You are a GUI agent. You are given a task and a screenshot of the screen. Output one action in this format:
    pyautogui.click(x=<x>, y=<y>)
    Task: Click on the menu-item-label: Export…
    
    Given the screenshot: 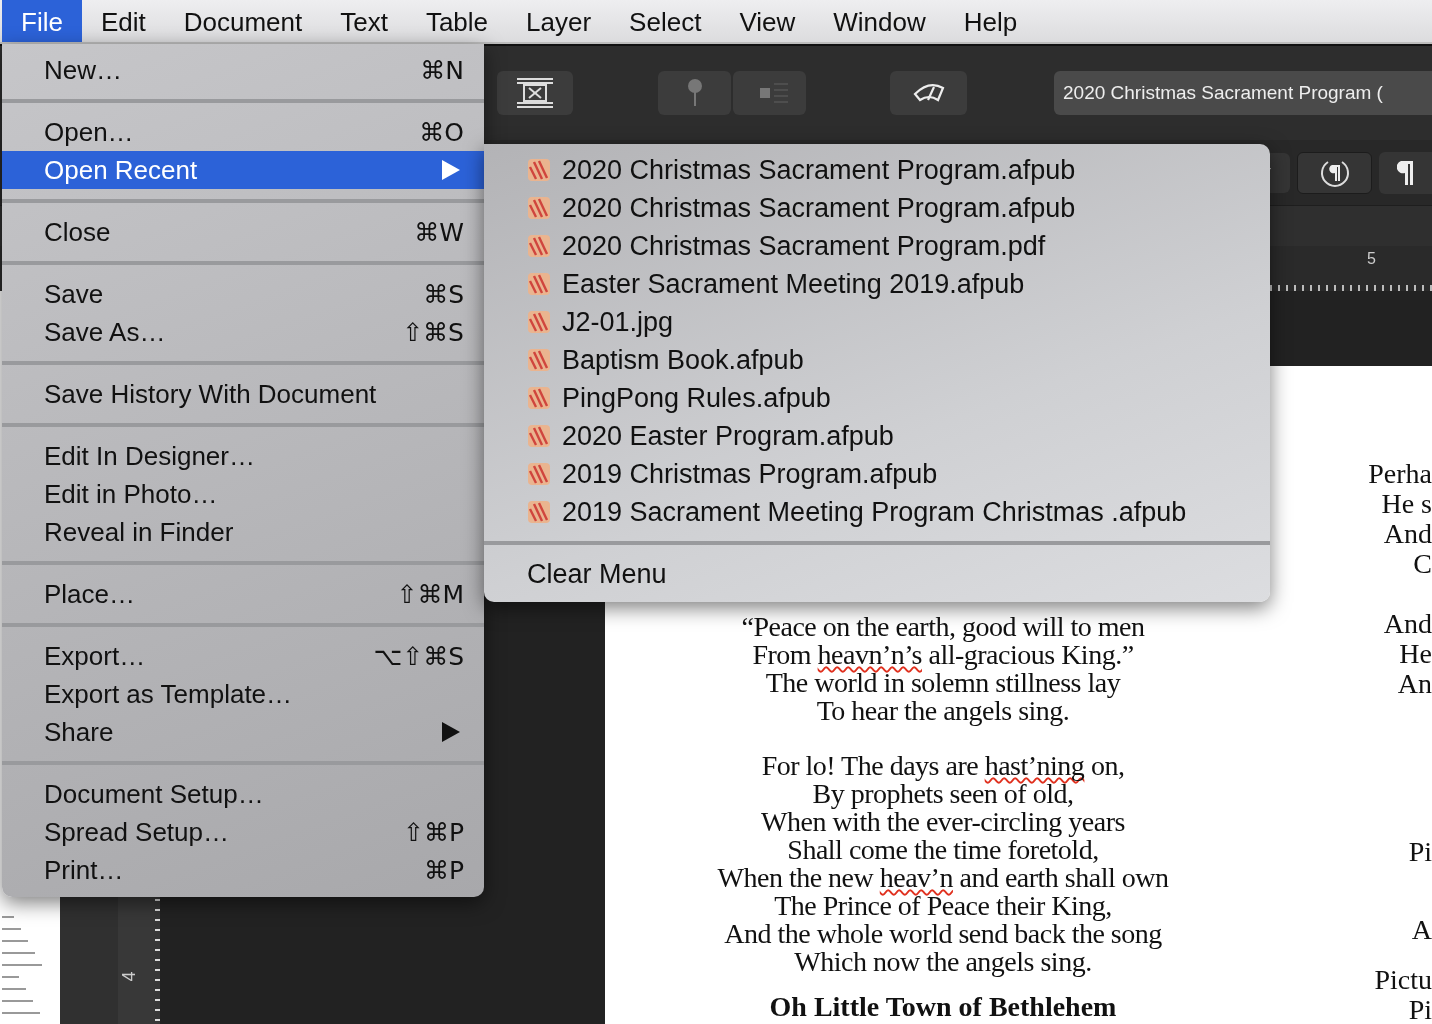 What is the action you would take?
    pyautogui.click(x=95, y=656)
    